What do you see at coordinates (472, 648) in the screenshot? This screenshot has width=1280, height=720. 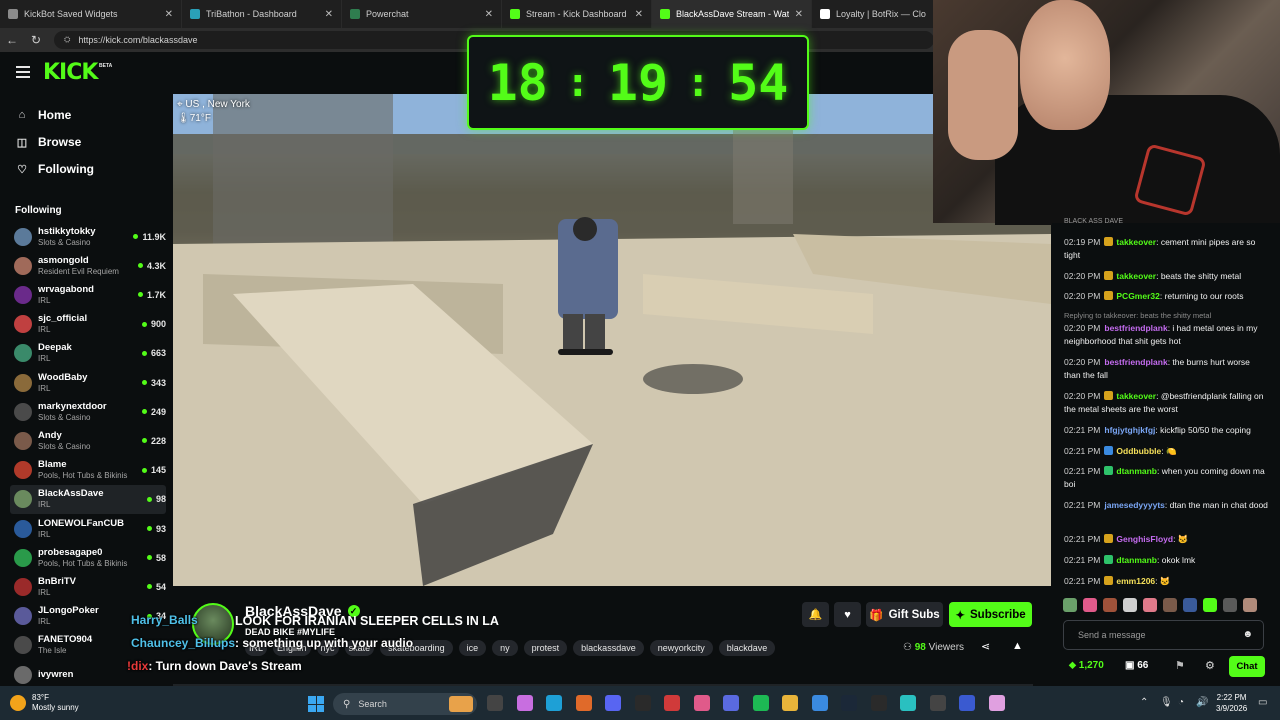 I see `stream-tag: ice` at bounding box center [472, 648].